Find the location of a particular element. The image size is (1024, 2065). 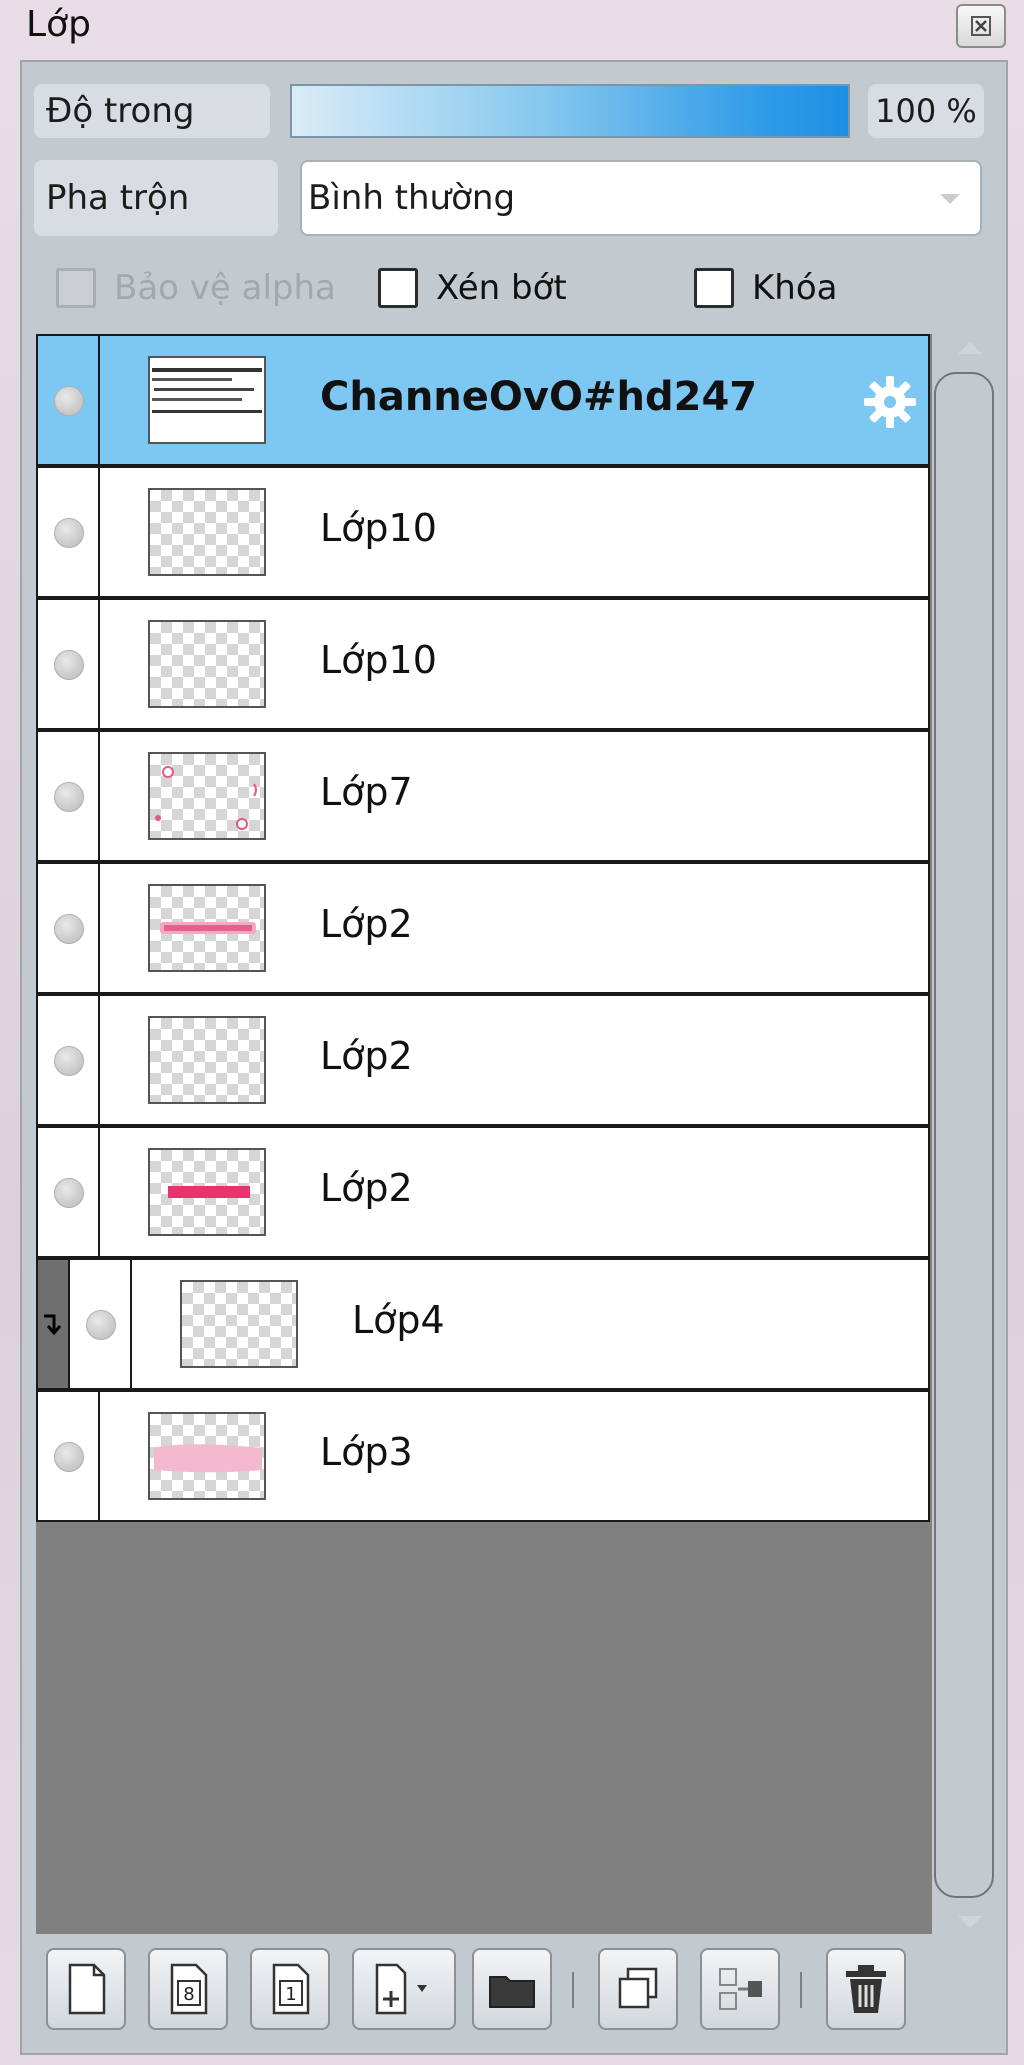

new-1bit-layer-icon: 1 is located at coordinates (291, 1989).